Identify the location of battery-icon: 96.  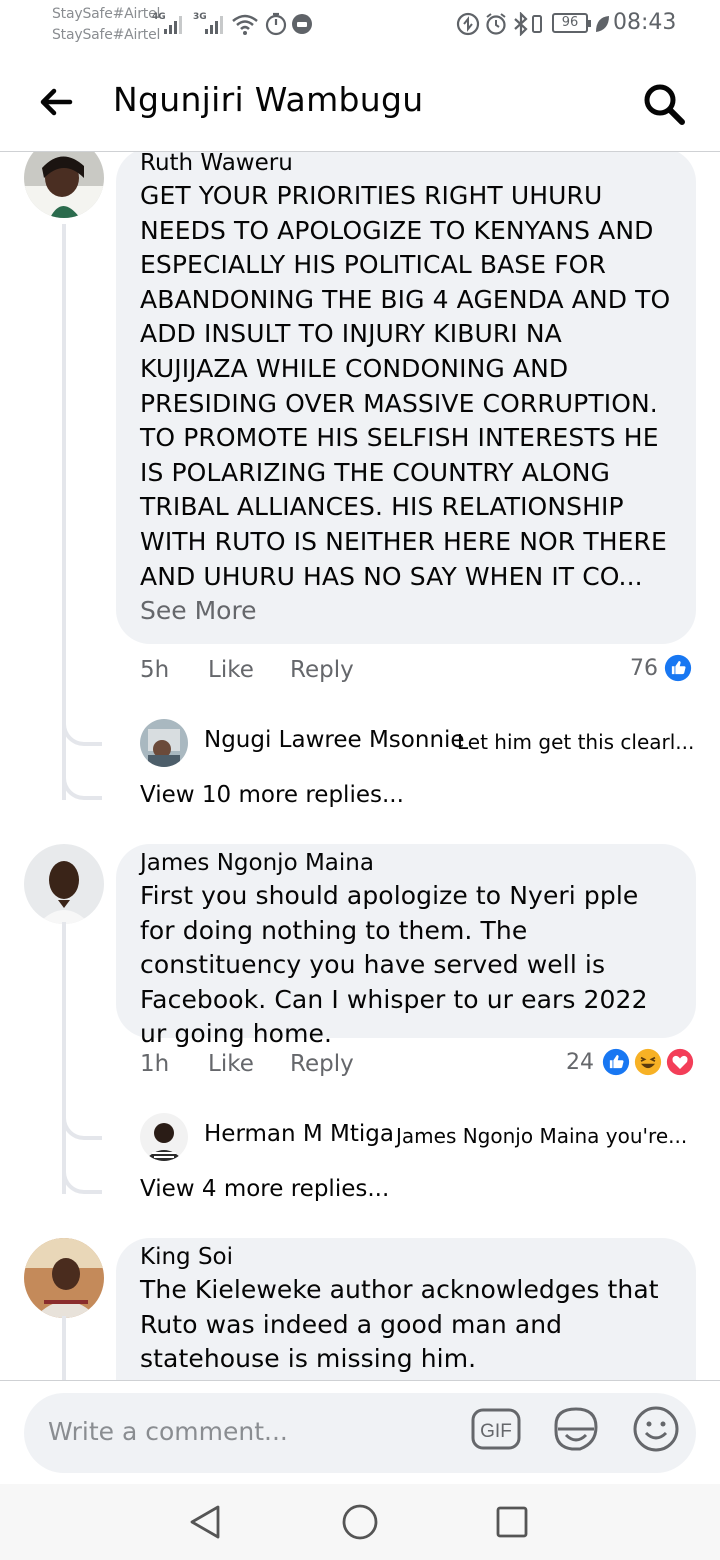
(571, 23).